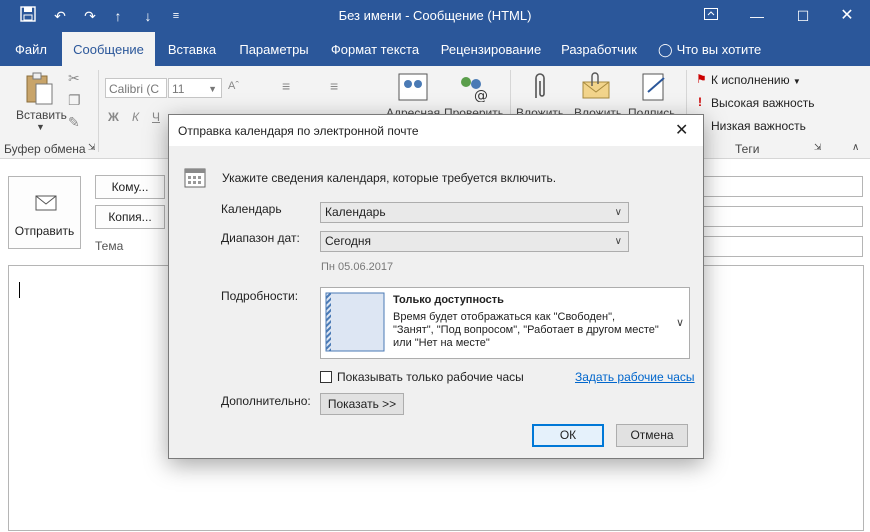 The image size is (870, 532). What do you see at coordinates (355, 212) in the screenshot?
I see `calendar-select-value: Календарь` at bounding box center [355, 212].